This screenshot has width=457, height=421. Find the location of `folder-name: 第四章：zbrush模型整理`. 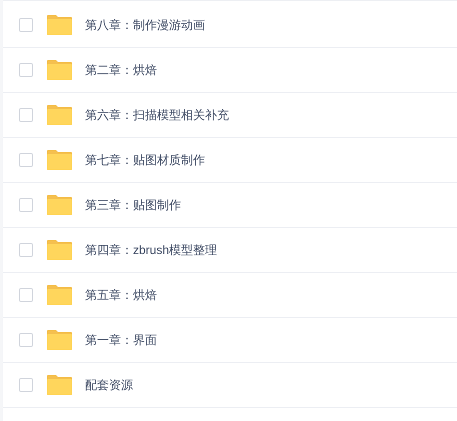

folder-name: 第四章：zbrush模型整理 is located at coordinates (151, 250).